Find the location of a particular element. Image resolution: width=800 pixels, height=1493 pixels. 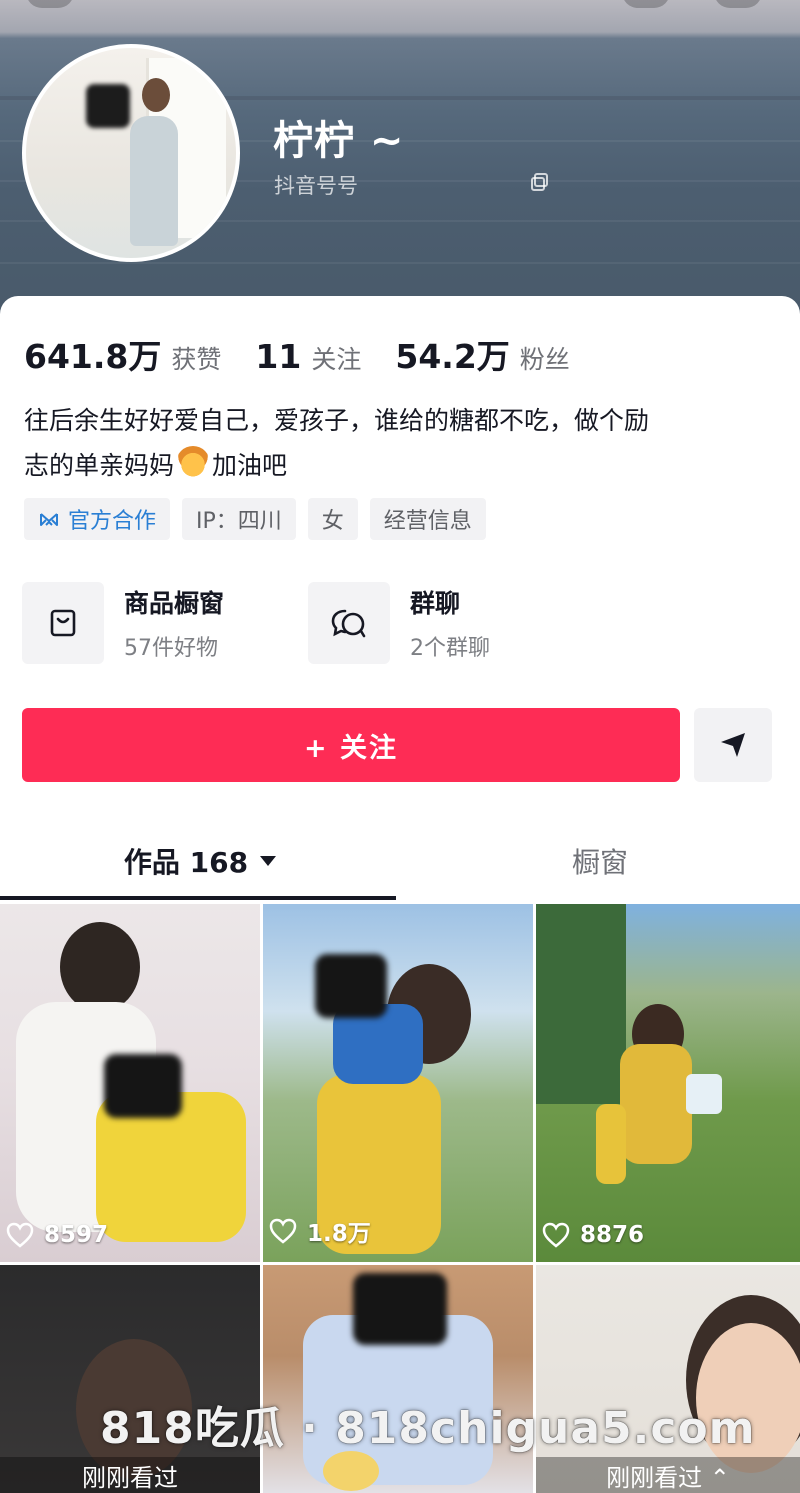

likes-label: 获赞 is located at coordinates (196, 359).